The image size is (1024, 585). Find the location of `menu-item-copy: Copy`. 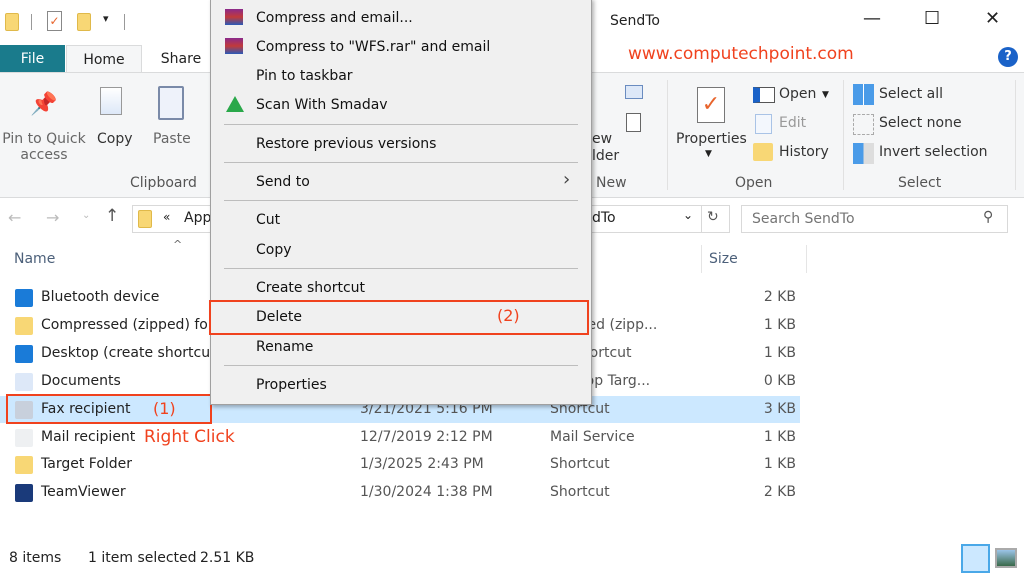

menu-item-copy: Copy is located at coordinates (401, 250).